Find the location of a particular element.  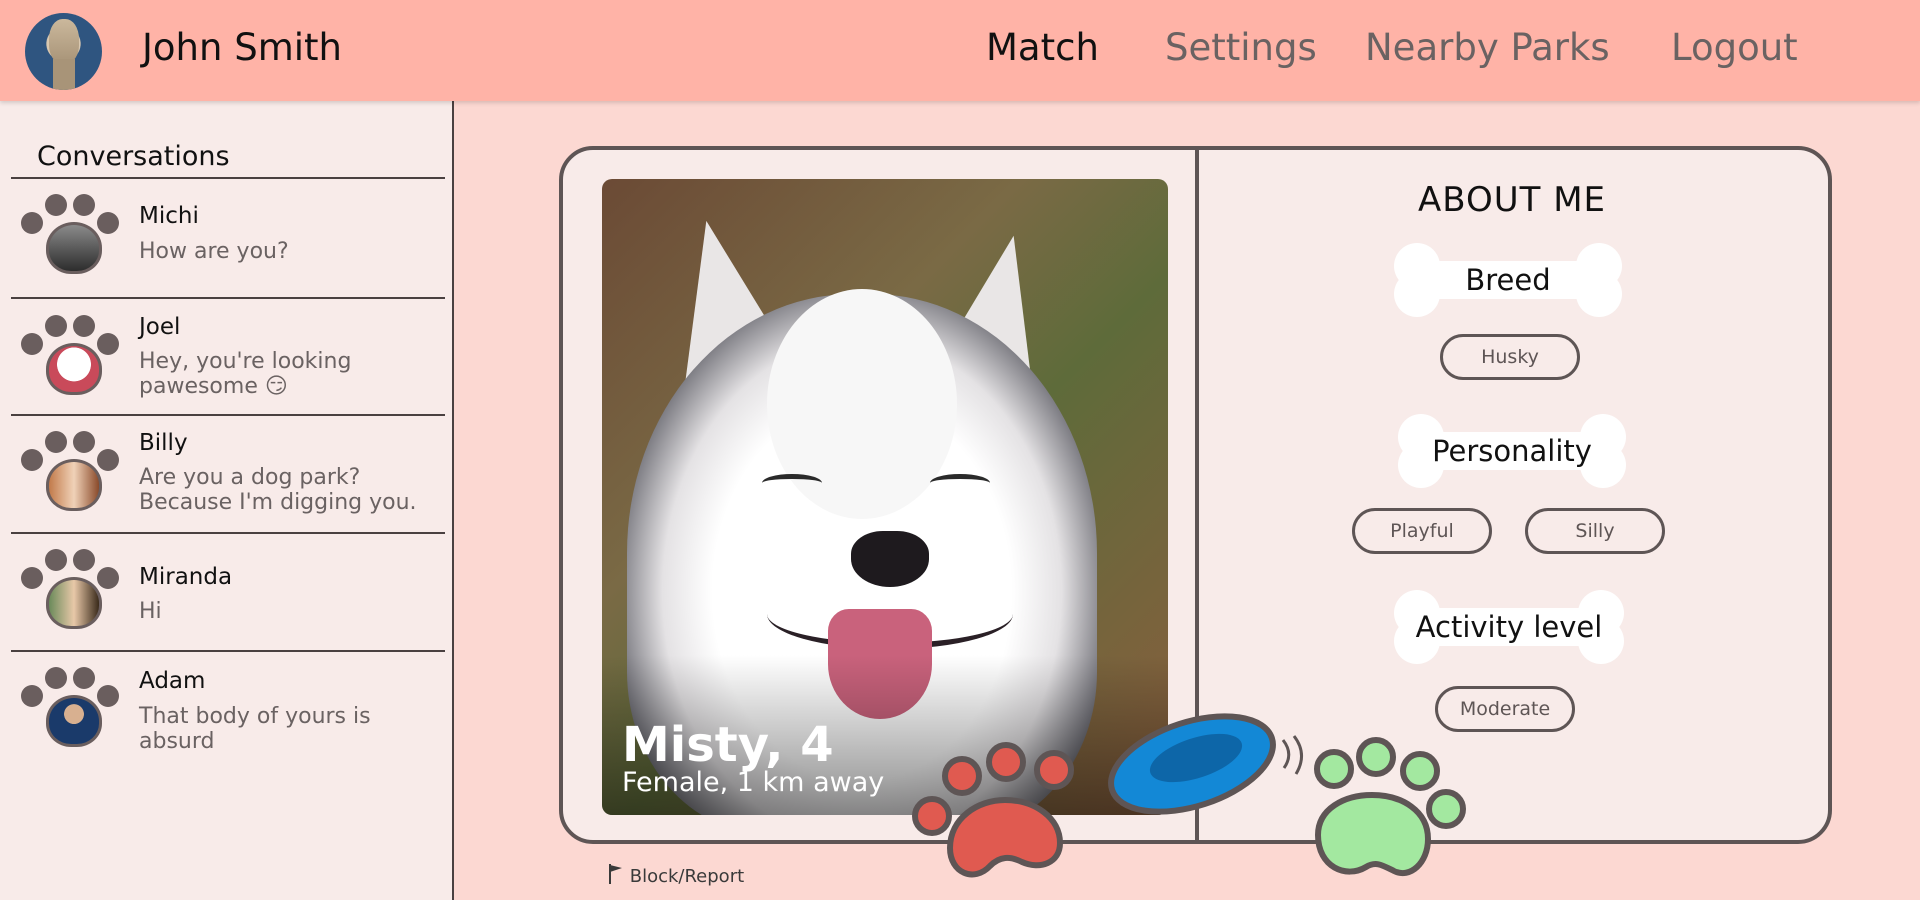

block-report-link: Block/Report is located at coordinates (676, 875).